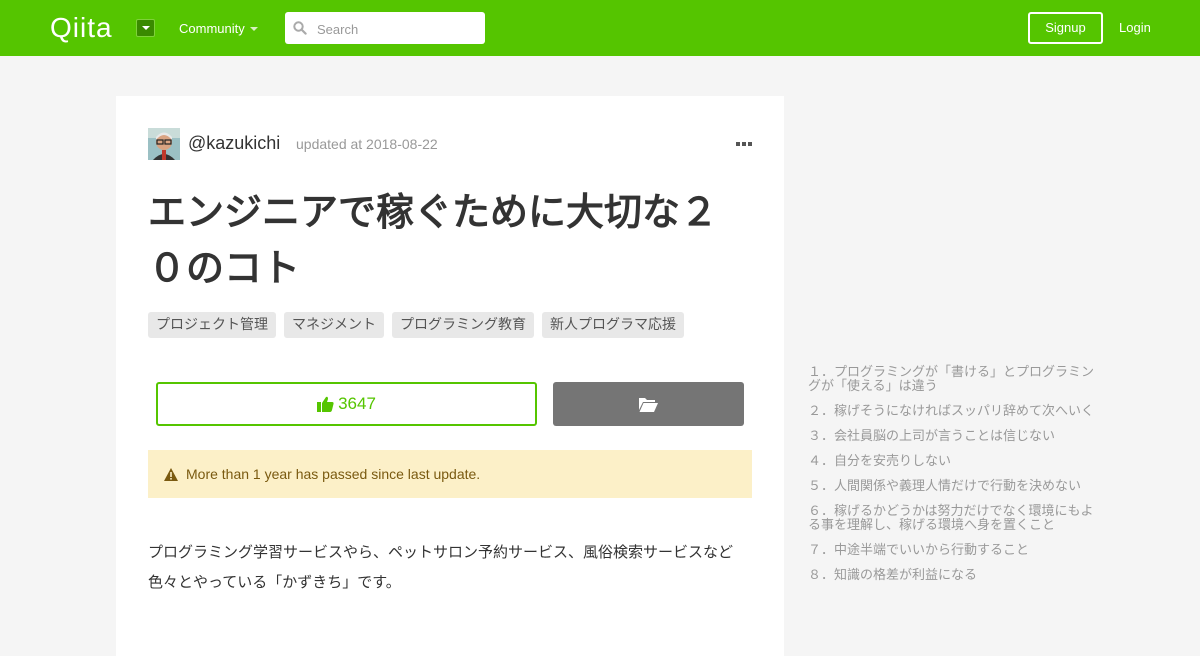 The height and width of the screenshot is (656, 1200). What do you see at coordinates (254, 29) in the screenshot?
I see `chevron-down-icon` at bounding box center [254, 29].